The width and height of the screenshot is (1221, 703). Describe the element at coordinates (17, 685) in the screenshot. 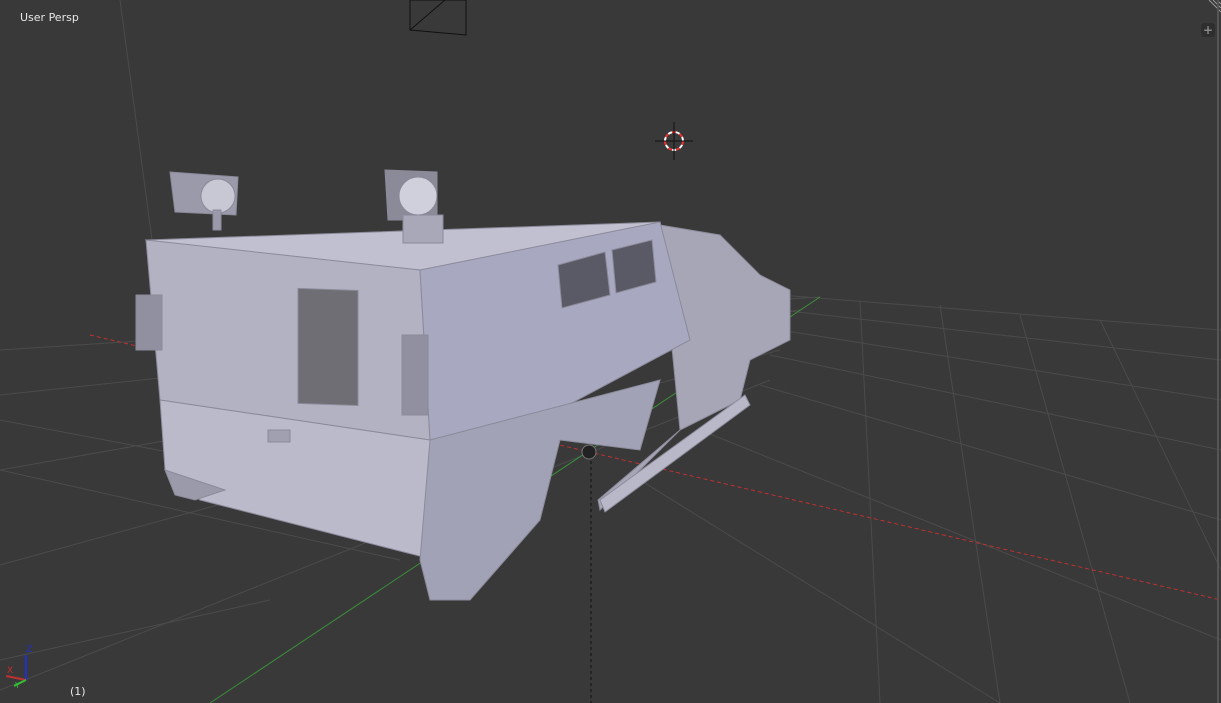

I see `svg-text: Y` at that location.